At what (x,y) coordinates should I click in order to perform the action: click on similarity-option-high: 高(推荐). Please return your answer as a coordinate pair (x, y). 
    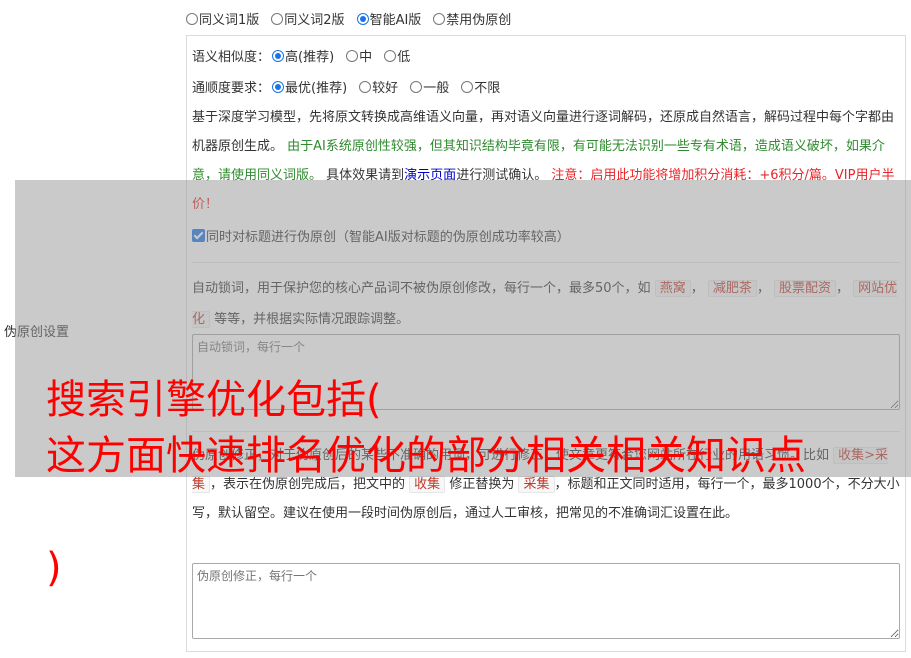
    Looking at the image, I should click on (303, 55).